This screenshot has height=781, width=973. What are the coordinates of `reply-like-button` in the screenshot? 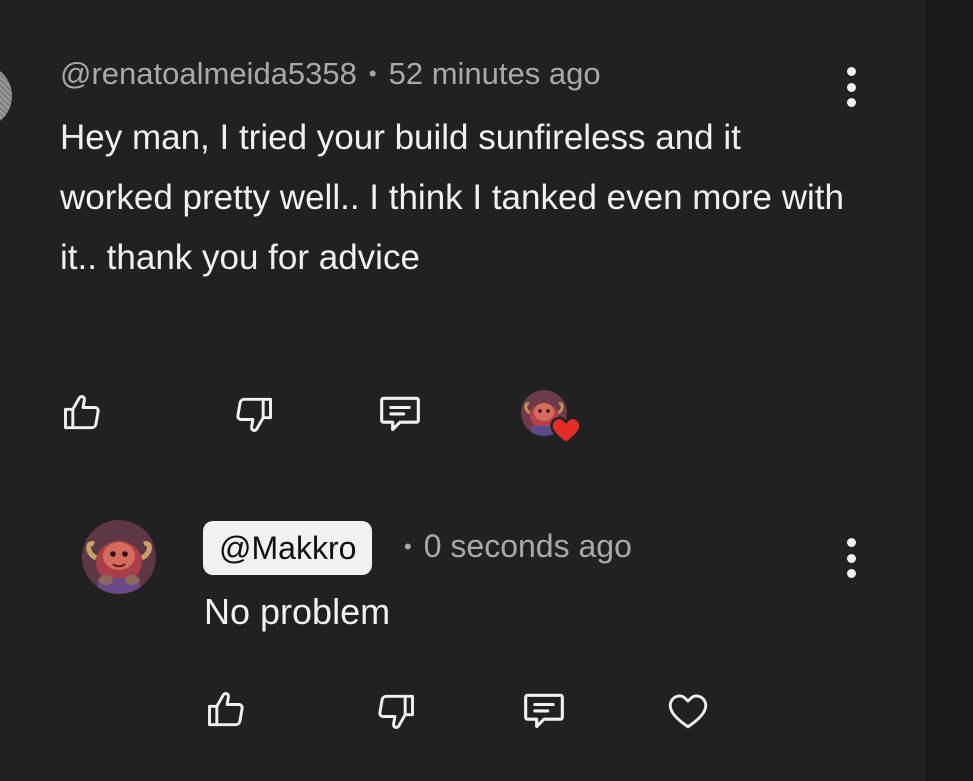 It's located at (226, 710).